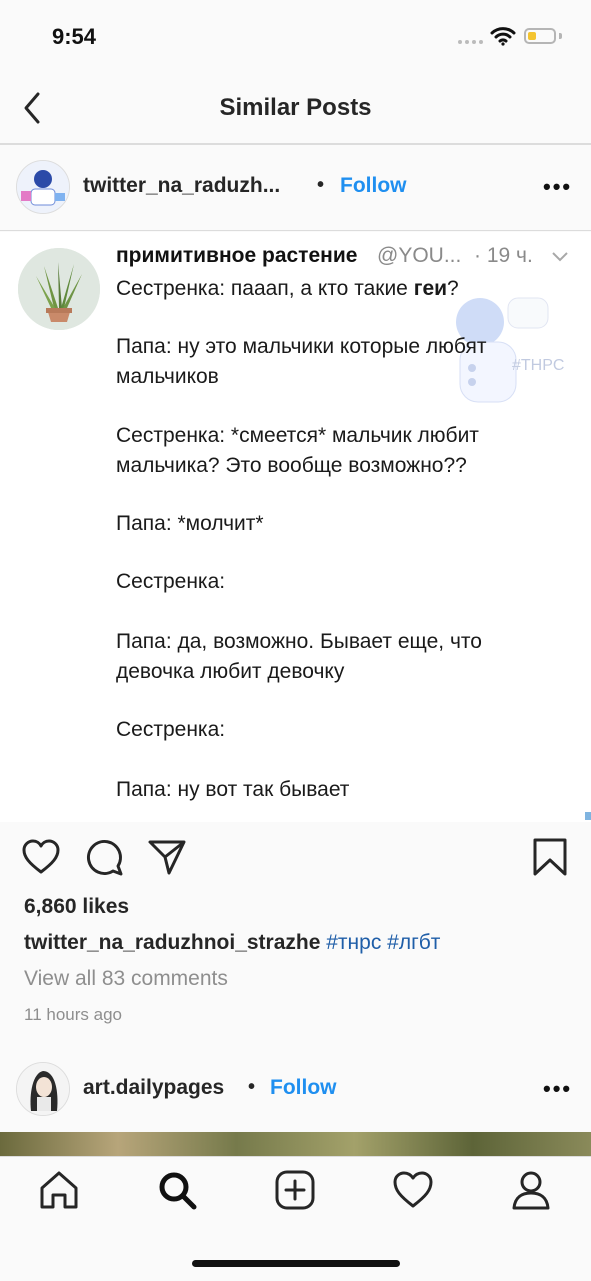 The width and height of the screenshot is (591, 1281). I want to click on post-timestamp: 11 hours ago, so click(73, 1014).